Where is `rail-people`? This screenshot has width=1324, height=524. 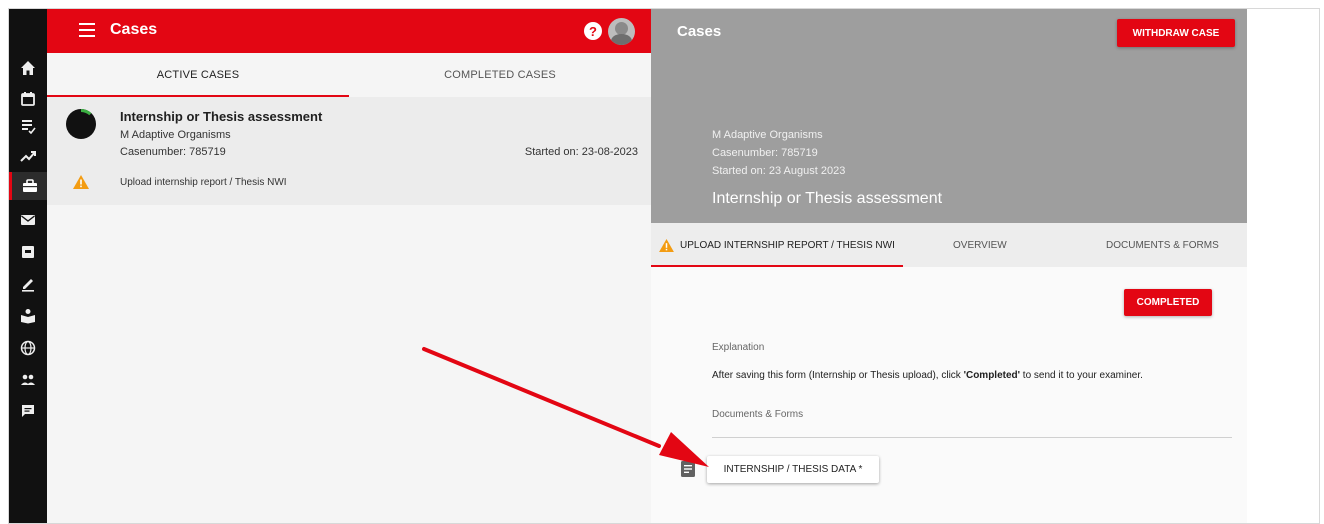
rail-people is located at coordinates (28, 380).